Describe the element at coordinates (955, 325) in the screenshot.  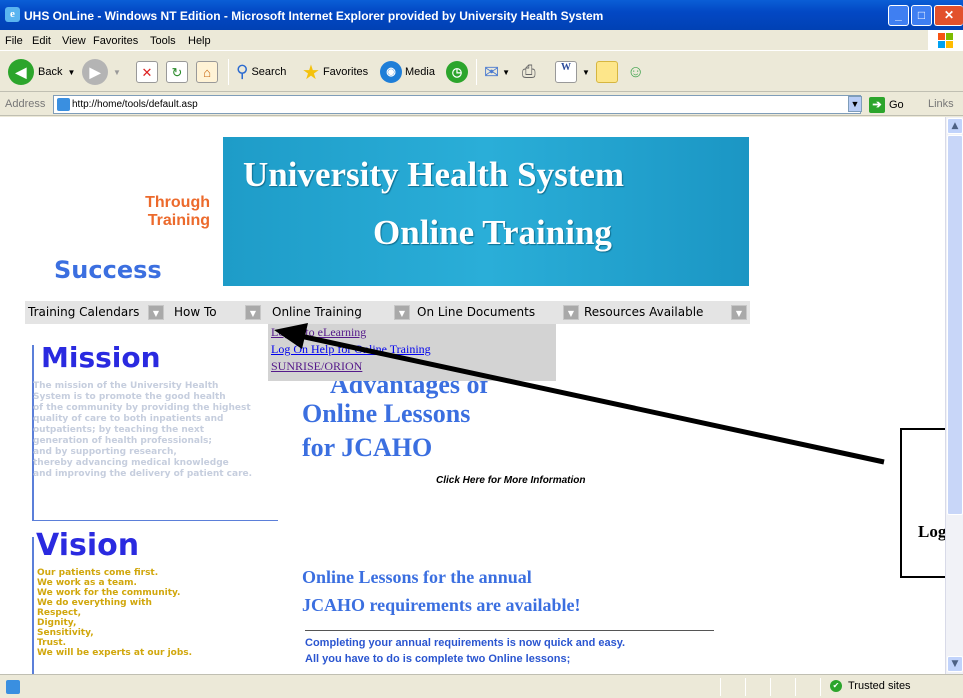
I see `scroll-thumb` at that location.